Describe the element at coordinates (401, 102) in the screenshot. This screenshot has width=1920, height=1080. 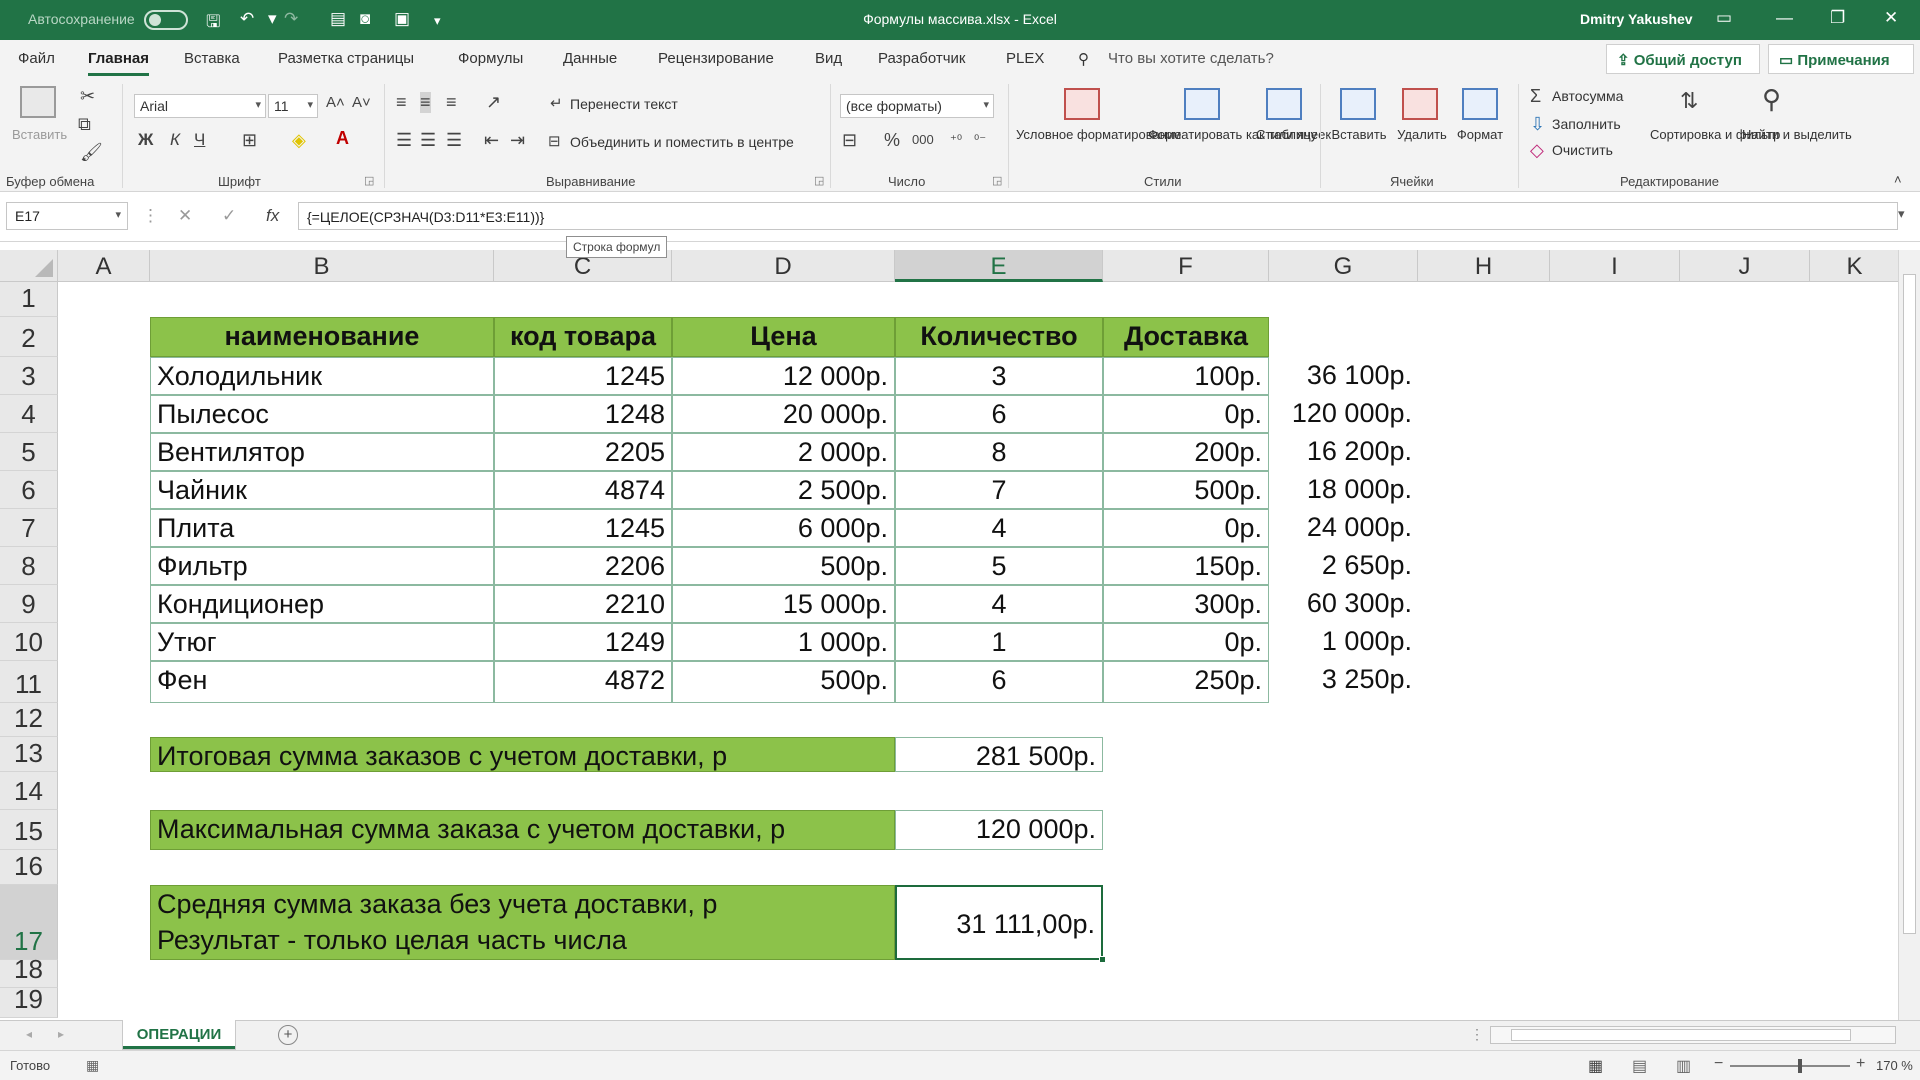
I see `align-top-icon: ≡` at that location.